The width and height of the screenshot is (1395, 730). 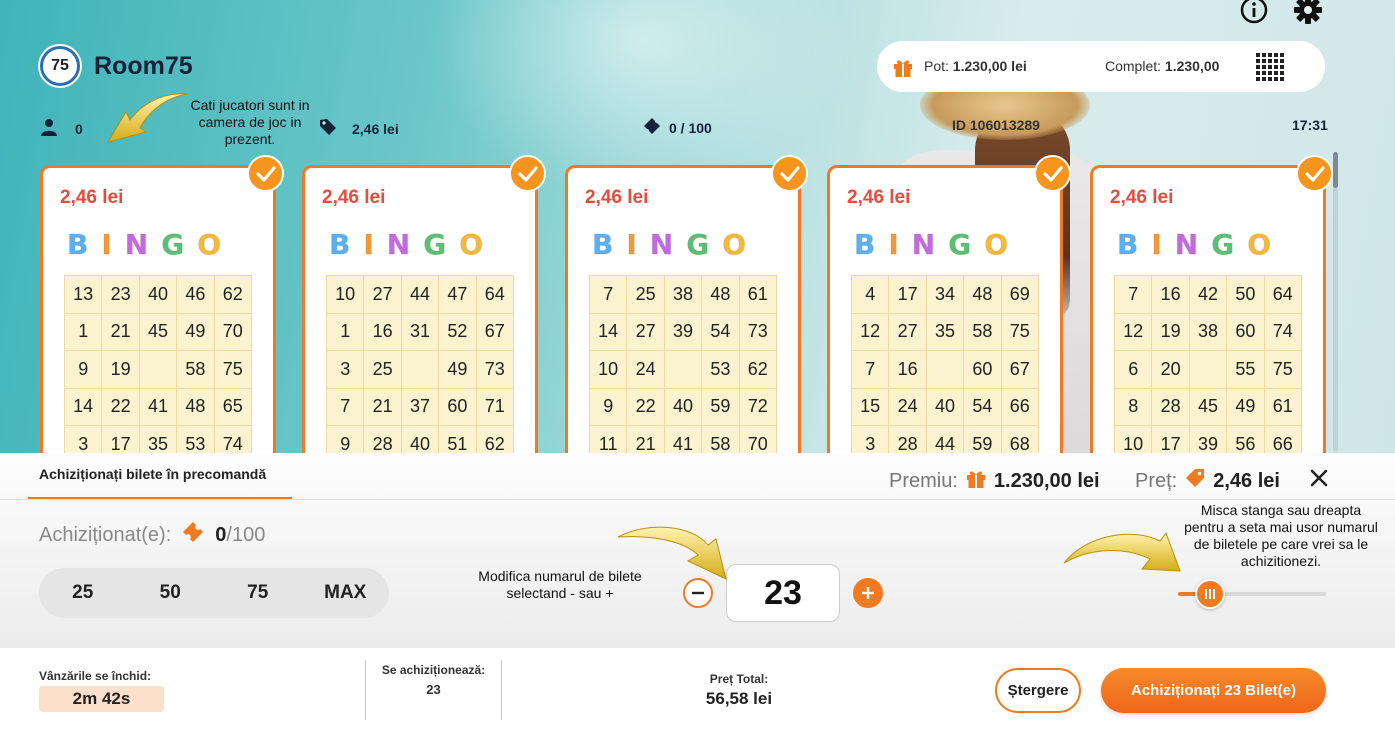 I want to click on game-id: ID 106013289, so click(x=996, y=125).